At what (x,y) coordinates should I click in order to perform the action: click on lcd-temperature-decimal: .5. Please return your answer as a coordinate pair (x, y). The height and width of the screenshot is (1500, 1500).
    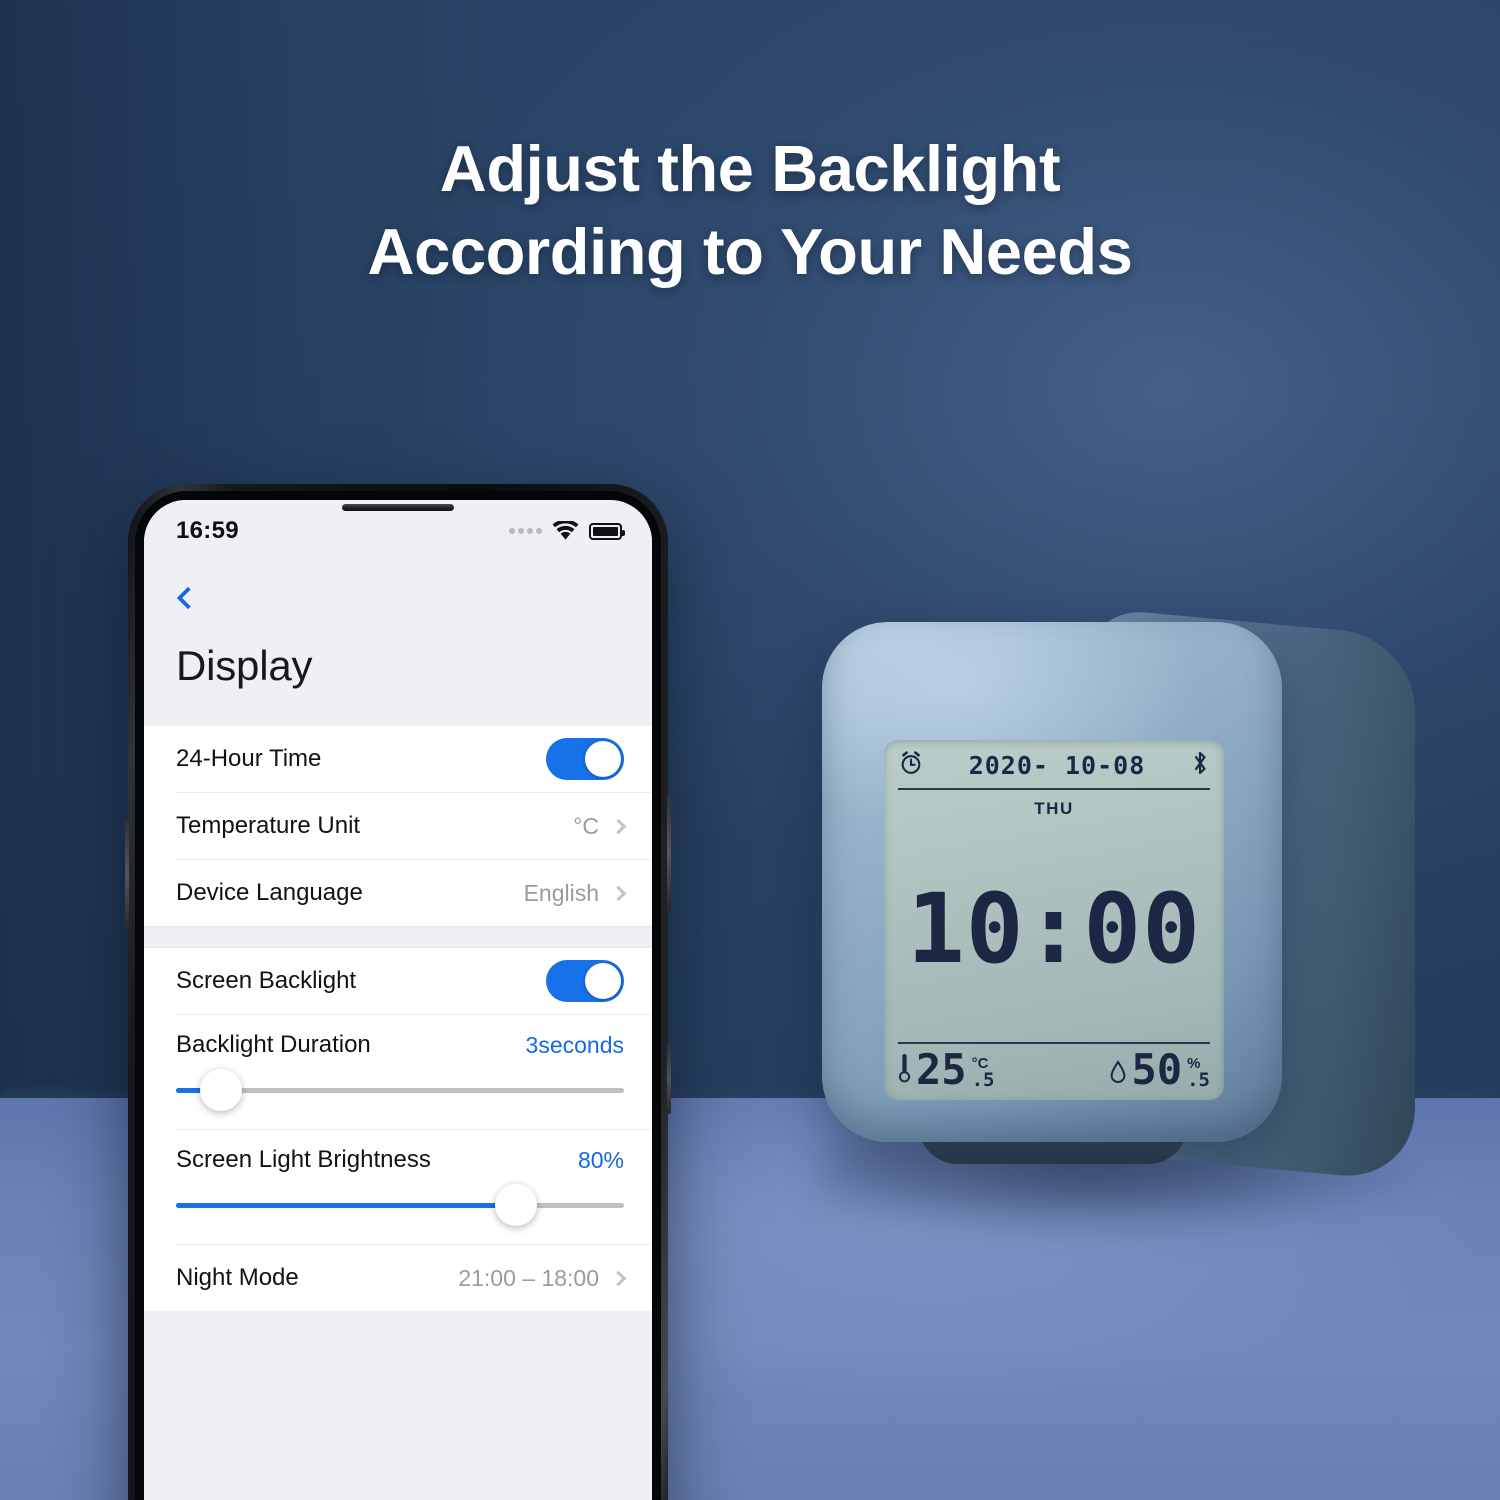
    Looking at the image, I should click on (983, 1080).